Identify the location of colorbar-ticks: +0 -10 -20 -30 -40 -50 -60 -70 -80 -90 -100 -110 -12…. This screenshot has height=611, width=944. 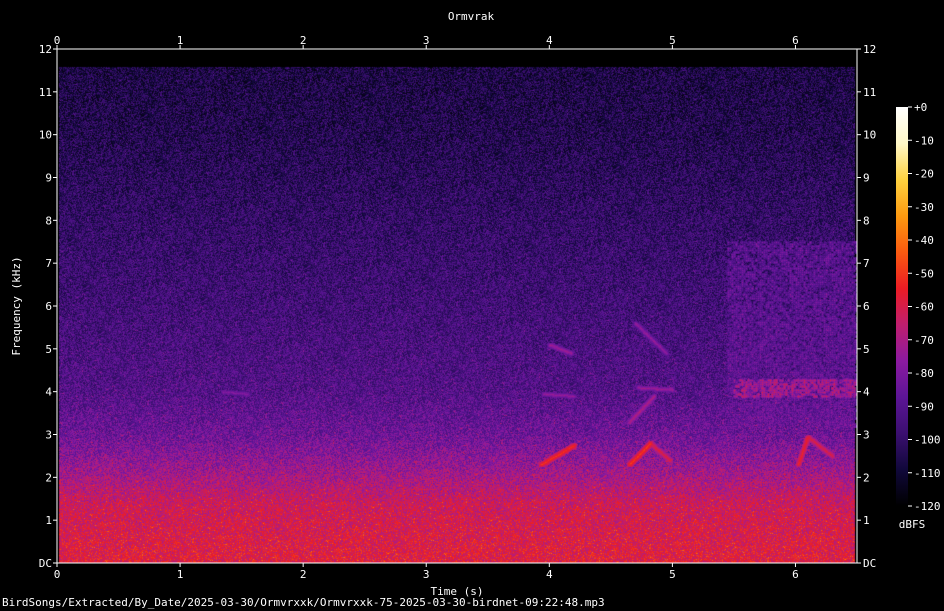
(924, 307).